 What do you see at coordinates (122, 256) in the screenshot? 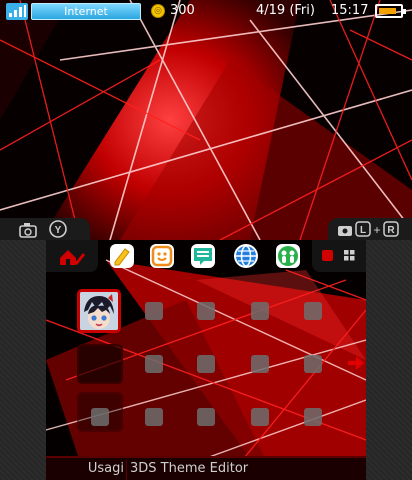
I see `notes-icon` at bounding box center [122, 256].